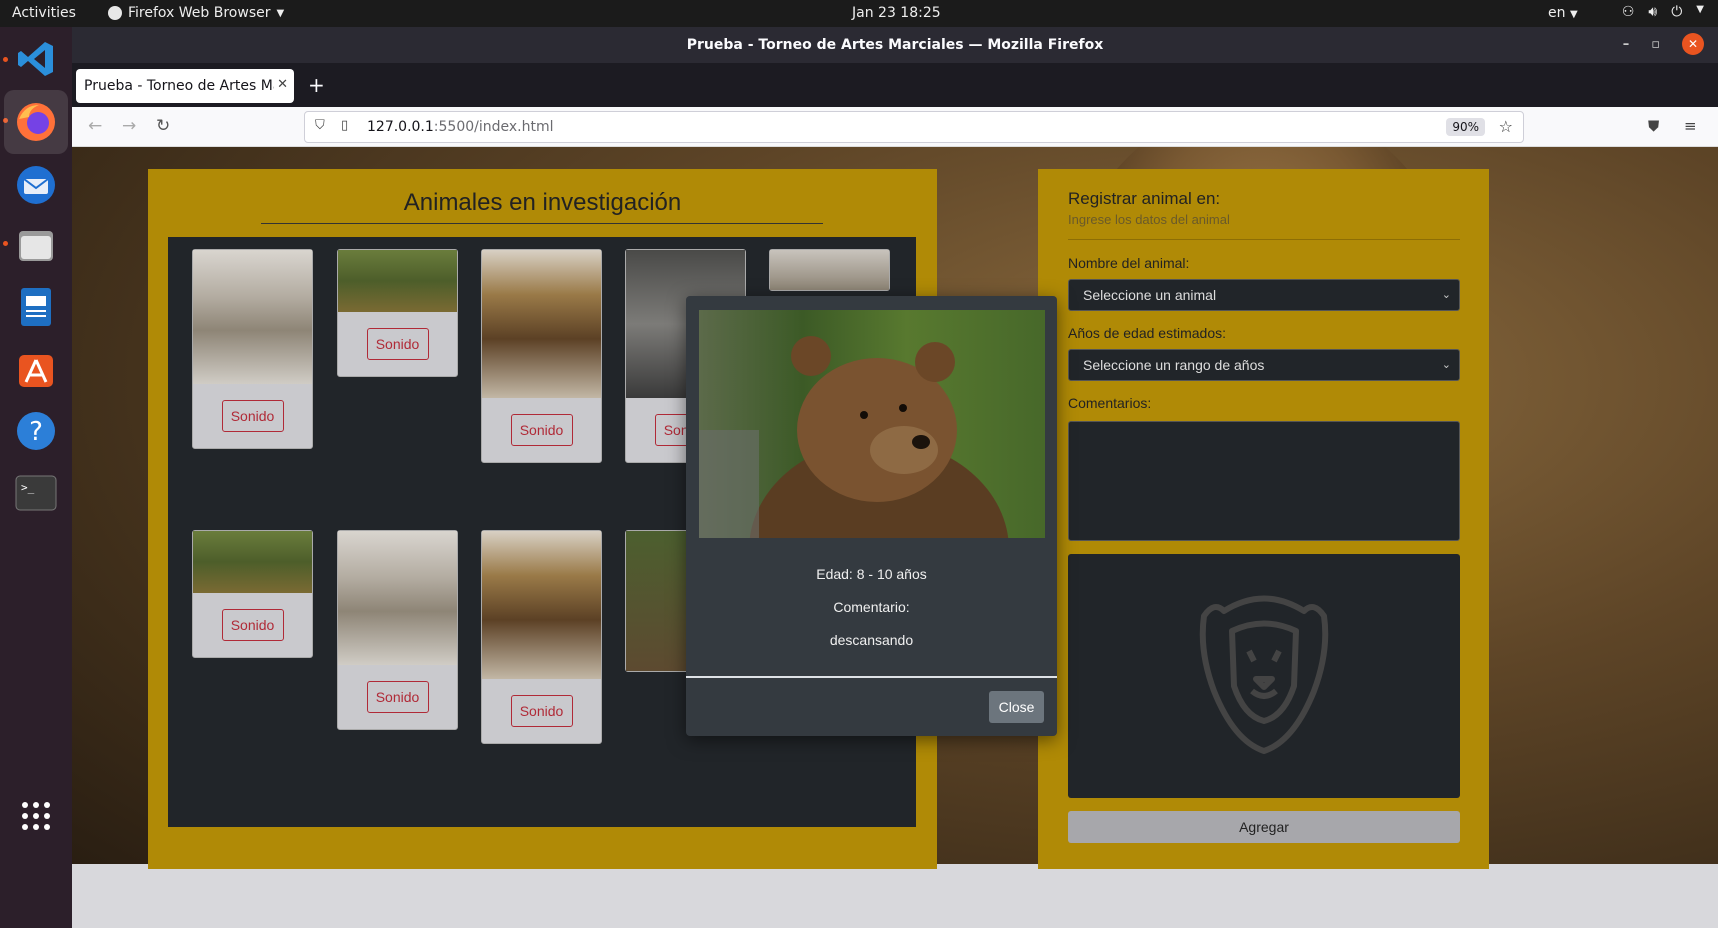 This screenshot has width=1718, height=928. I want to click on volume-icon: 🔊︎, so click(1653, 12).